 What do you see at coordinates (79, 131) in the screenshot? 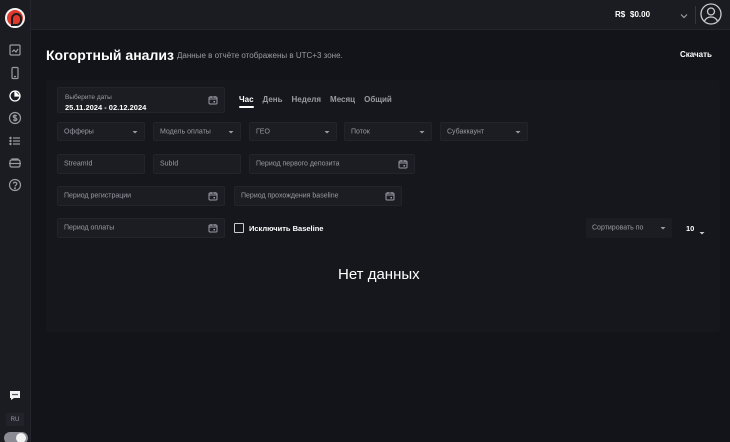
I see `offers-placeholder: Офферы` at bounding box center [79, 131].